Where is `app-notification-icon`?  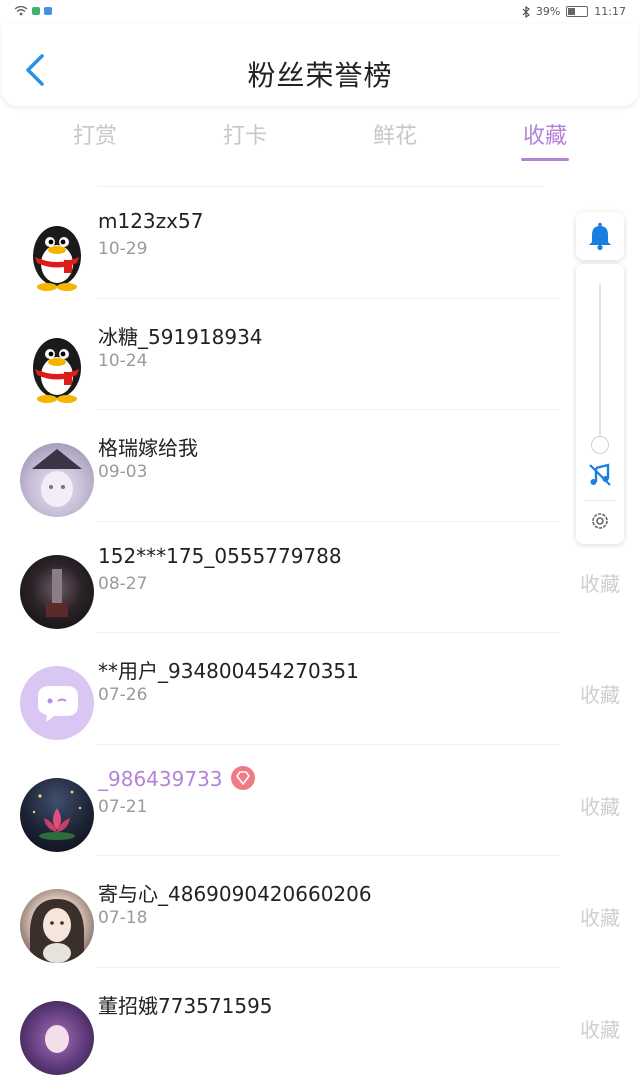
app-notification-icon is located at coordinates (36, 11).